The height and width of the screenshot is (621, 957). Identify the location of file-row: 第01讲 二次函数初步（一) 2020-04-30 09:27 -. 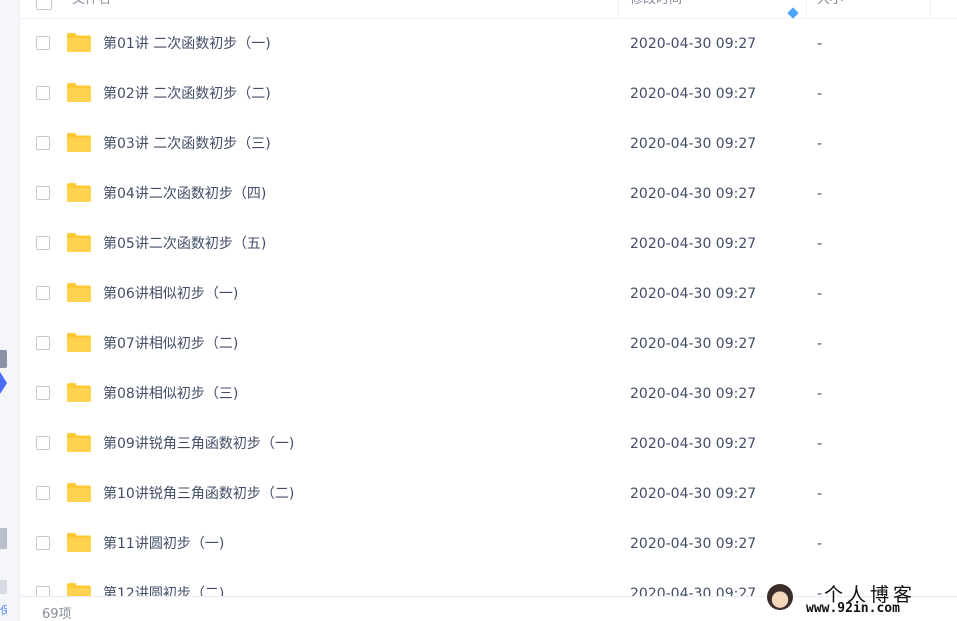
(488, 44).